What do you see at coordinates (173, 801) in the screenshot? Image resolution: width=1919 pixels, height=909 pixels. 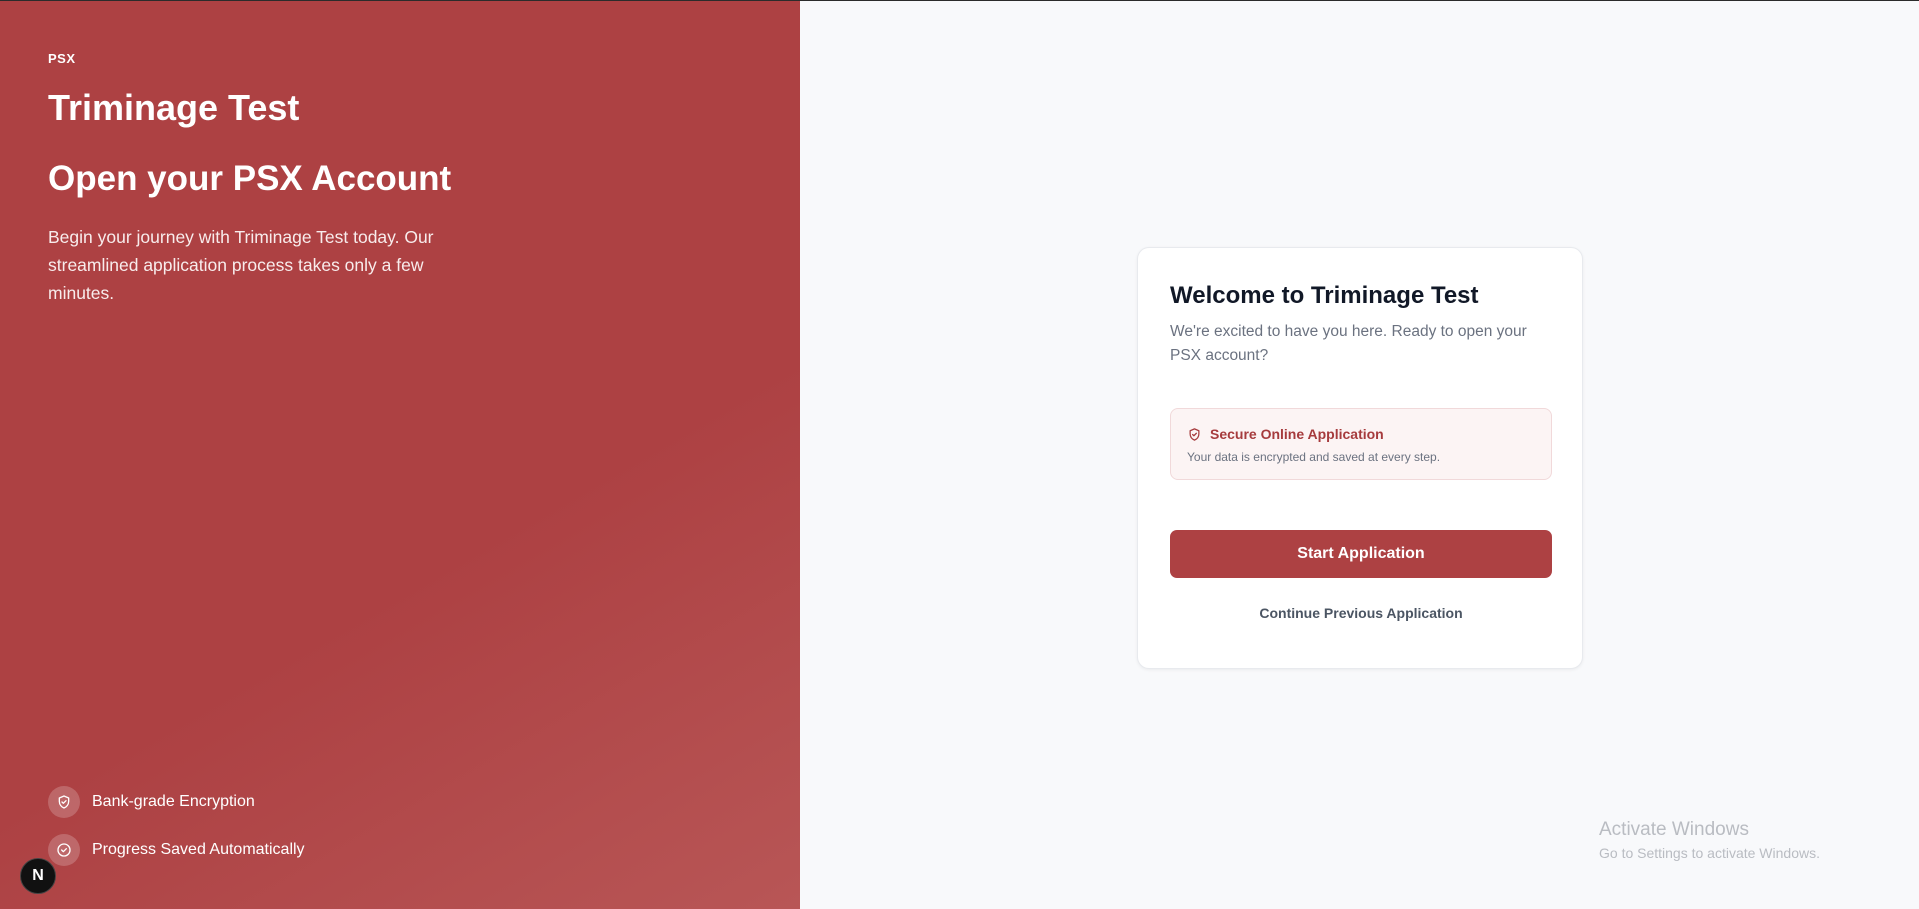 I see `feature-label: Bank-grade Encryption` at bounding box center [173, 801].